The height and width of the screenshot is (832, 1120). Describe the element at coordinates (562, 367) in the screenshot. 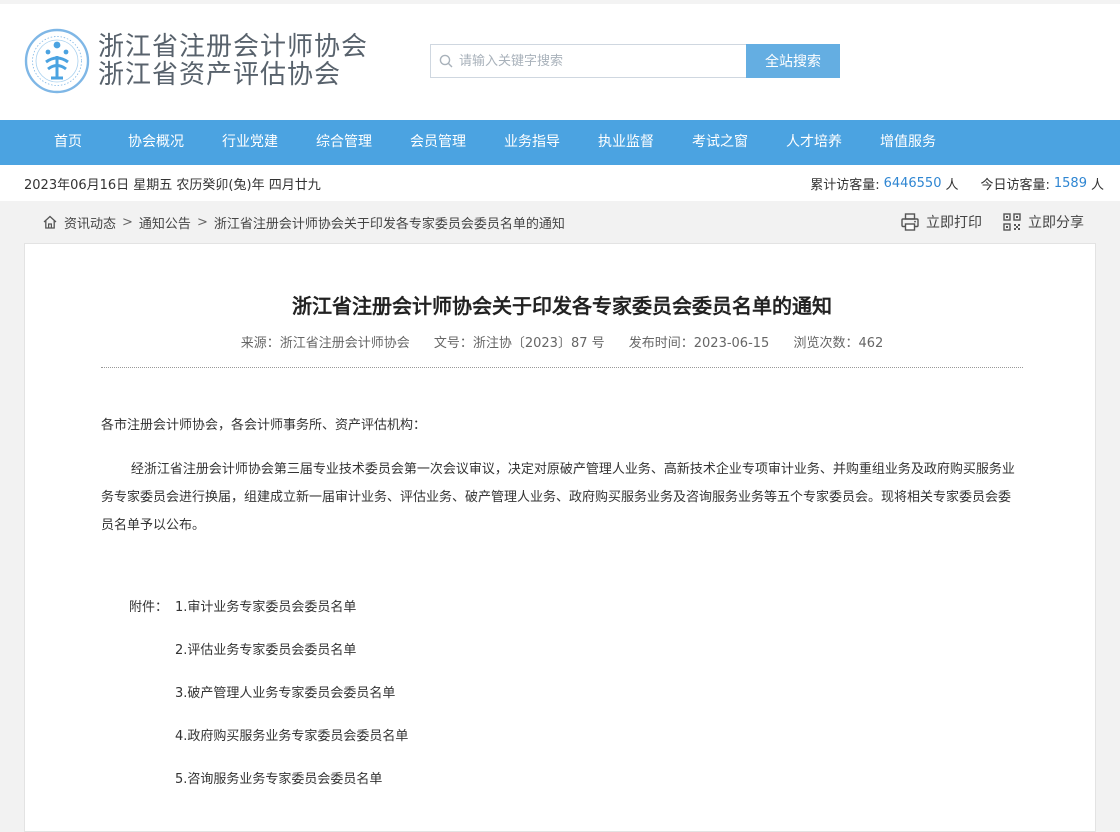

I see `title-divider` at that location.